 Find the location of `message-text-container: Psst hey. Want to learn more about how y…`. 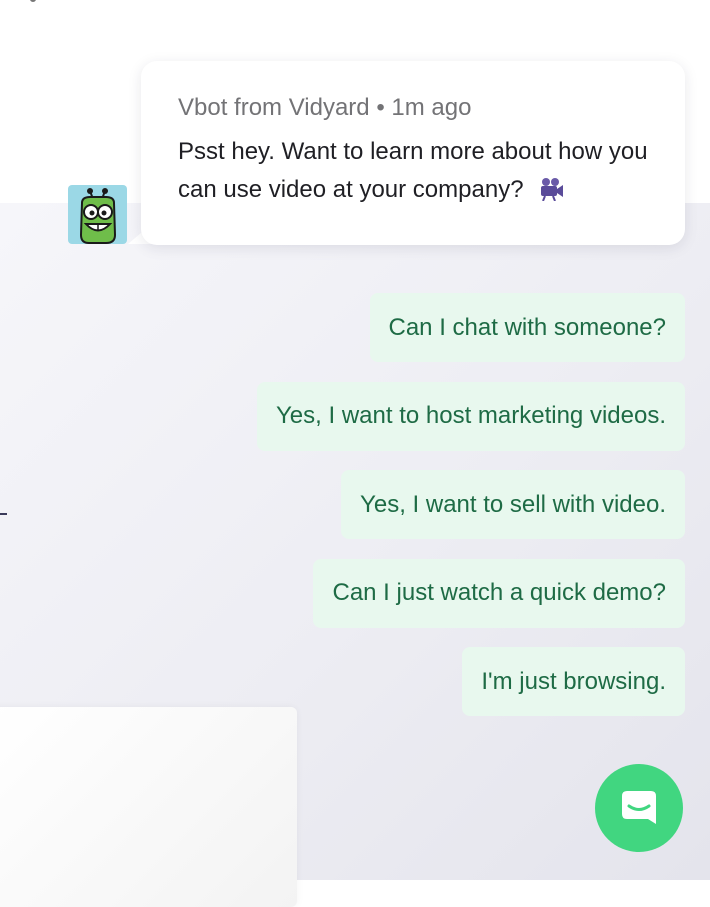

message-text-container: Psst hey. Want to learn more about how y… is located at coordinates (413, 171).